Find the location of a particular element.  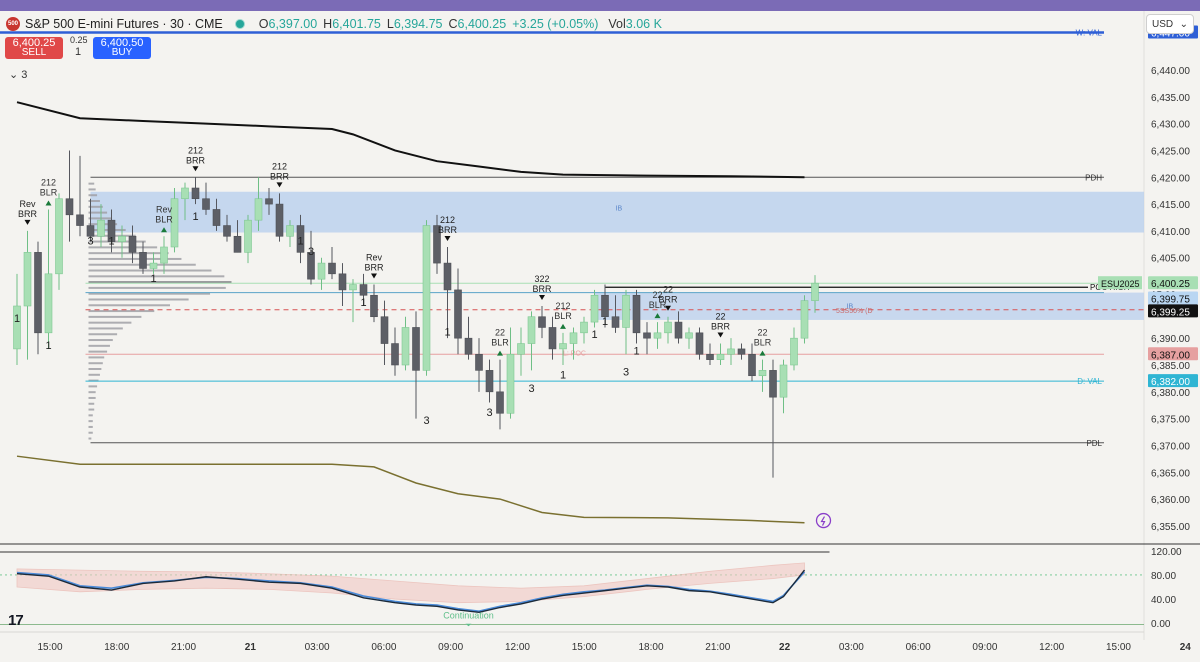

price-level-label: PDH is located at coordinates (1093, 177).